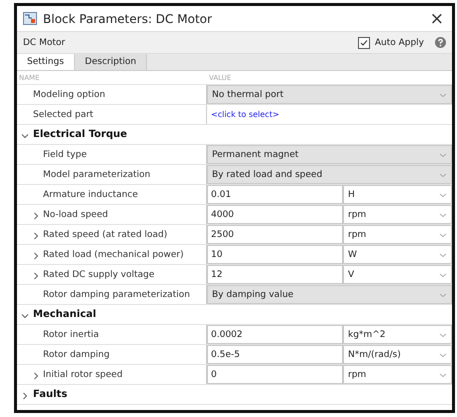 The width and height of the screenshot is (457, 417). What do you see at coordinates (80, 134) in the screenshot?
I see `section-title: Electrical Torque` at bounding box center [80, 134].